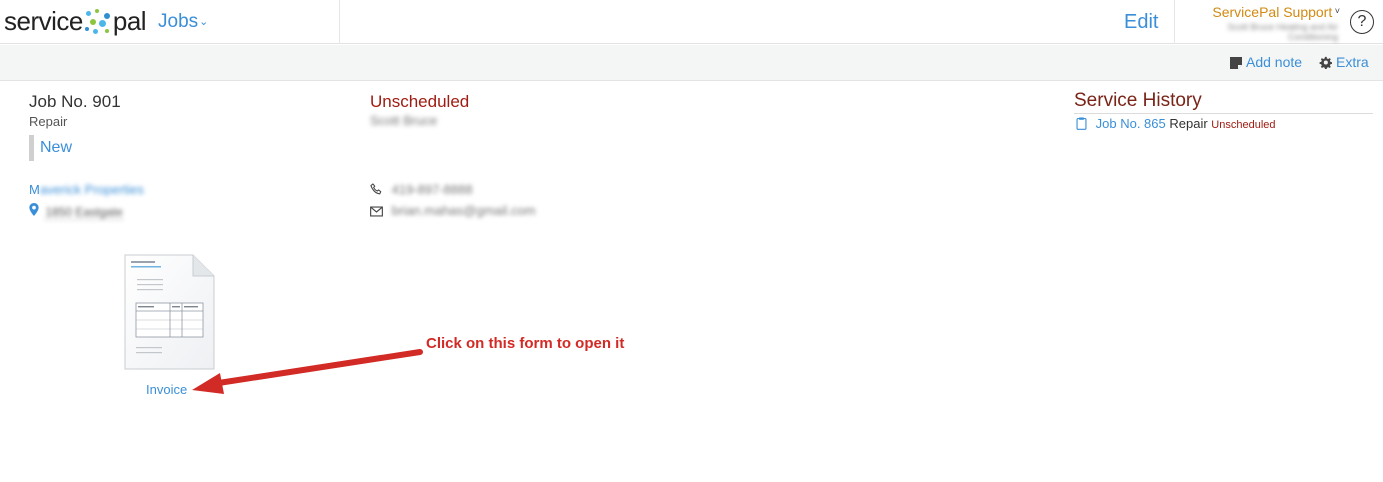 The width and height of the screenshot is (1383, 482). Describe the element at coordinates (34, 189) in the screenshot. I see `customer-name-first: M` at that location.